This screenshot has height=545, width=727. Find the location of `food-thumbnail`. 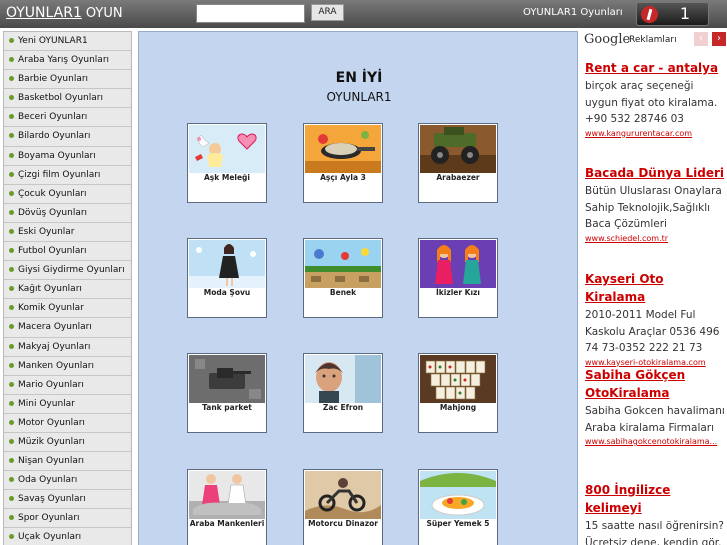

food-thumbnail is located at coordinates (458, 495).